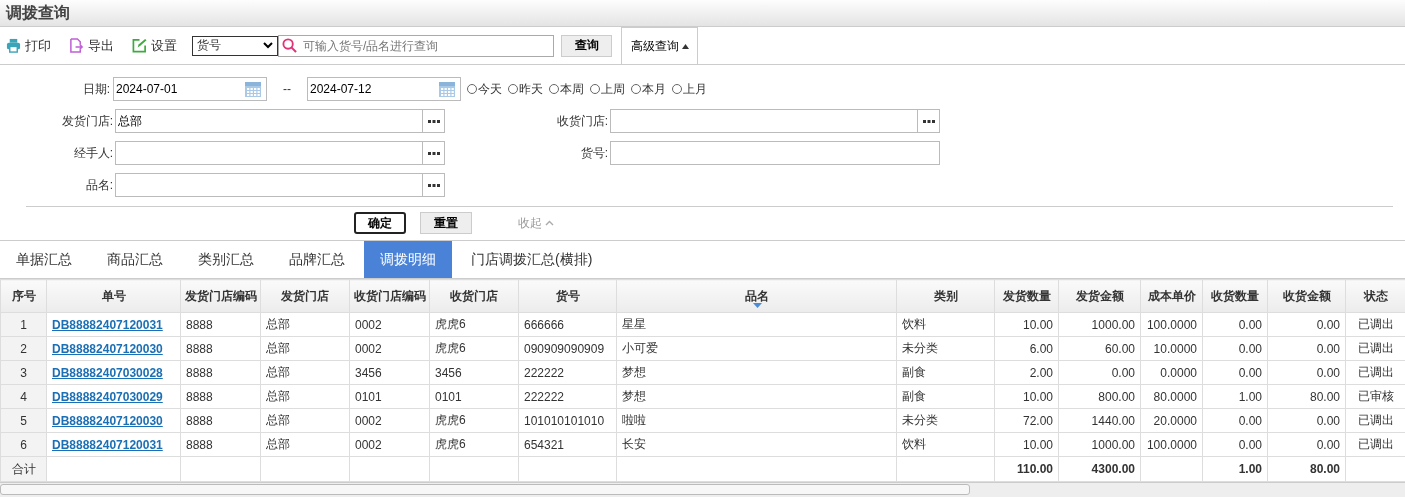 The width and height of the screenshot is (1405, 502). Describe the element at coordinates (594, 153) in the screenshot. I see `field-label: 货号:` at that location.